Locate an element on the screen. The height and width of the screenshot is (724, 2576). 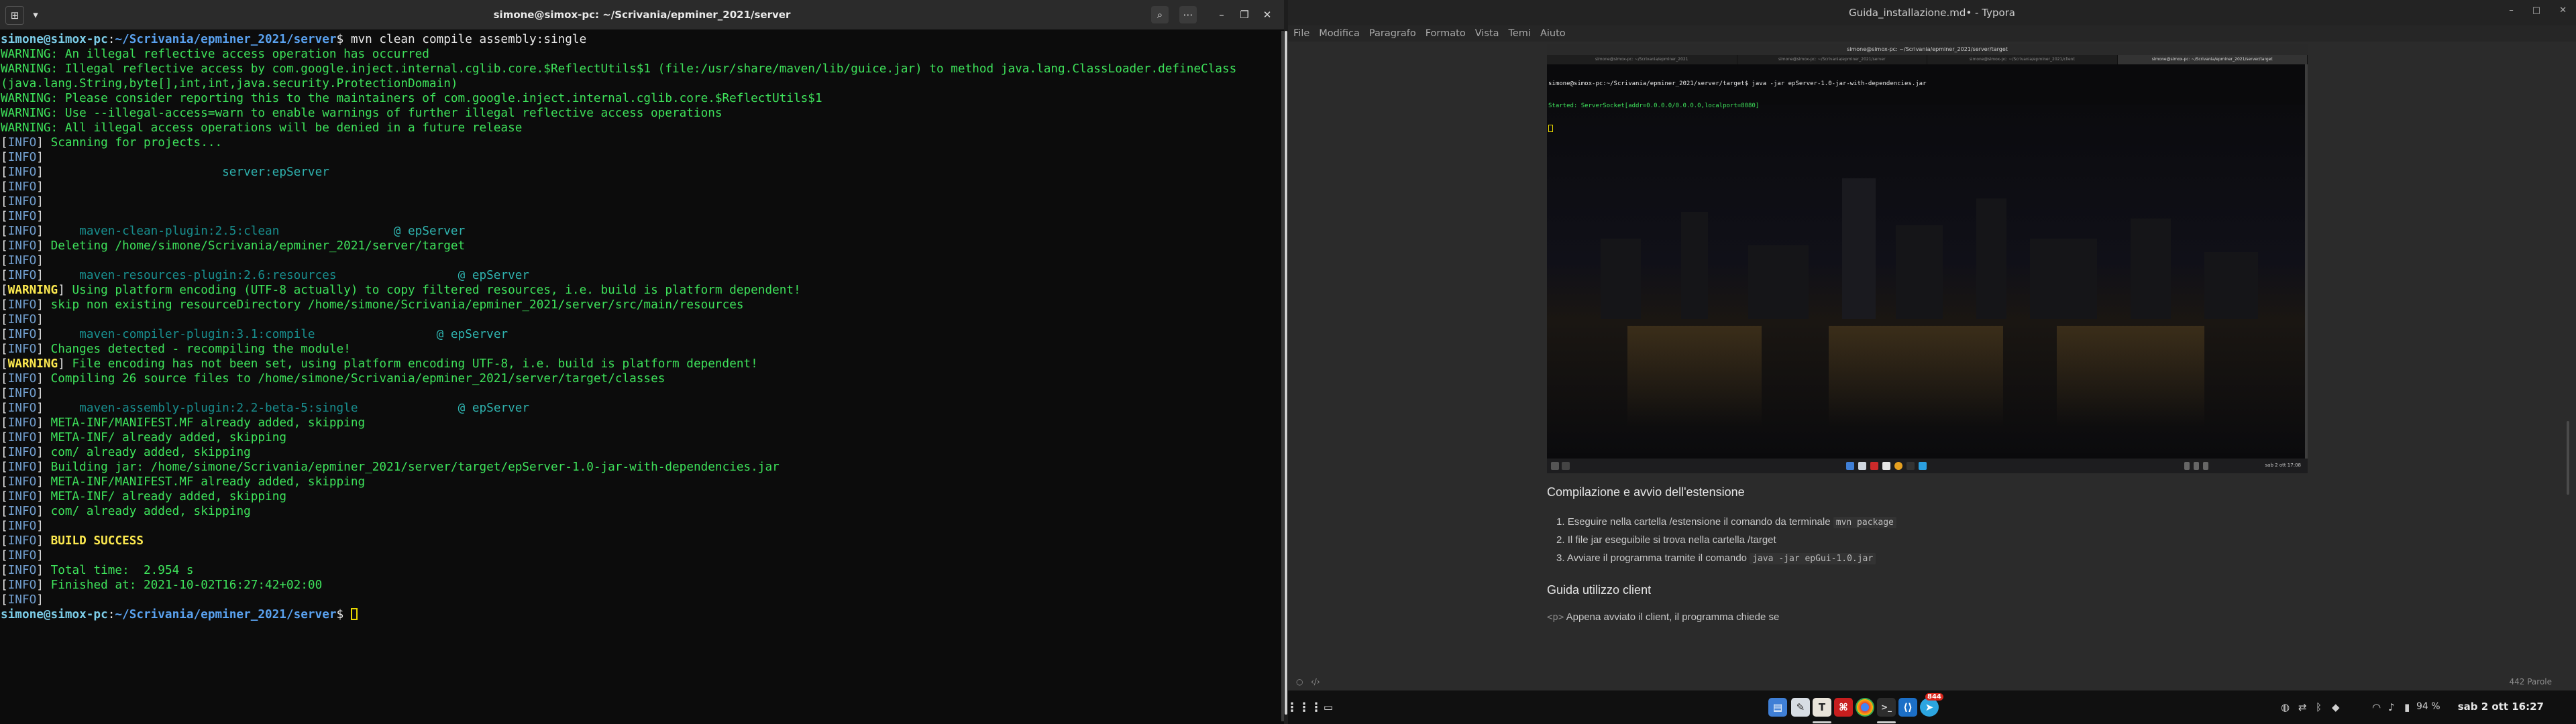
wifi-icon: ◠ is located at coordinates (2376, 707).